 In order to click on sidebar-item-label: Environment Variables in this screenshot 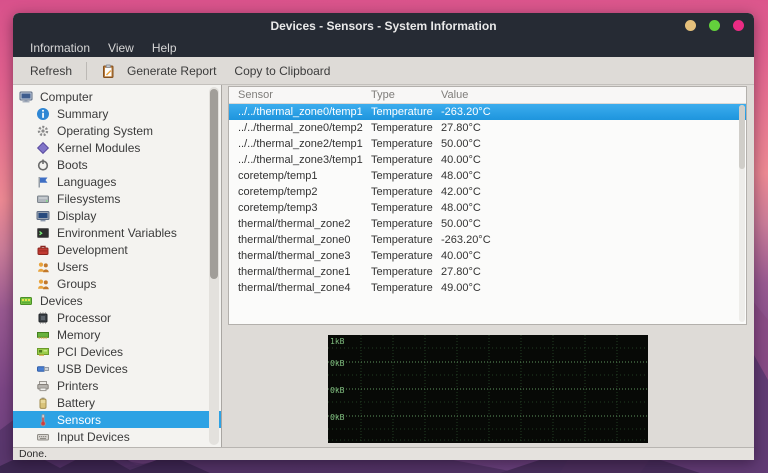, I will do `click(117, 232)`.